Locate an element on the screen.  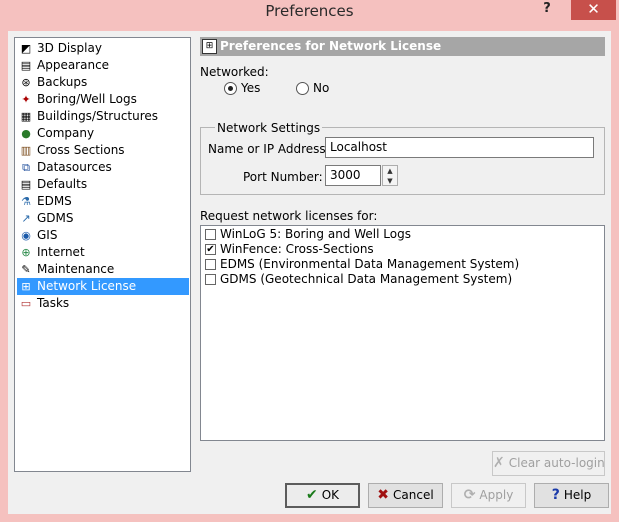
defaults-icon: ▤ is located at coordinates (26, 184).